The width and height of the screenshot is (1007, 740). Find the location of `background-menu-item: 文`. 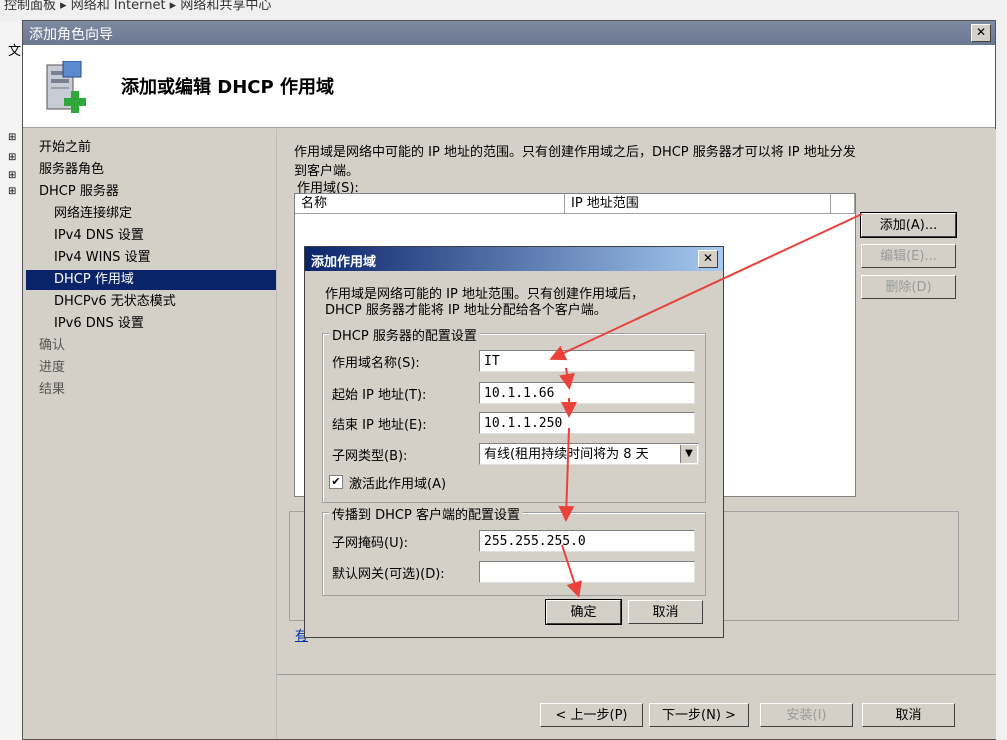

background-menu-item: 文 is located at coordinates (14, 49).